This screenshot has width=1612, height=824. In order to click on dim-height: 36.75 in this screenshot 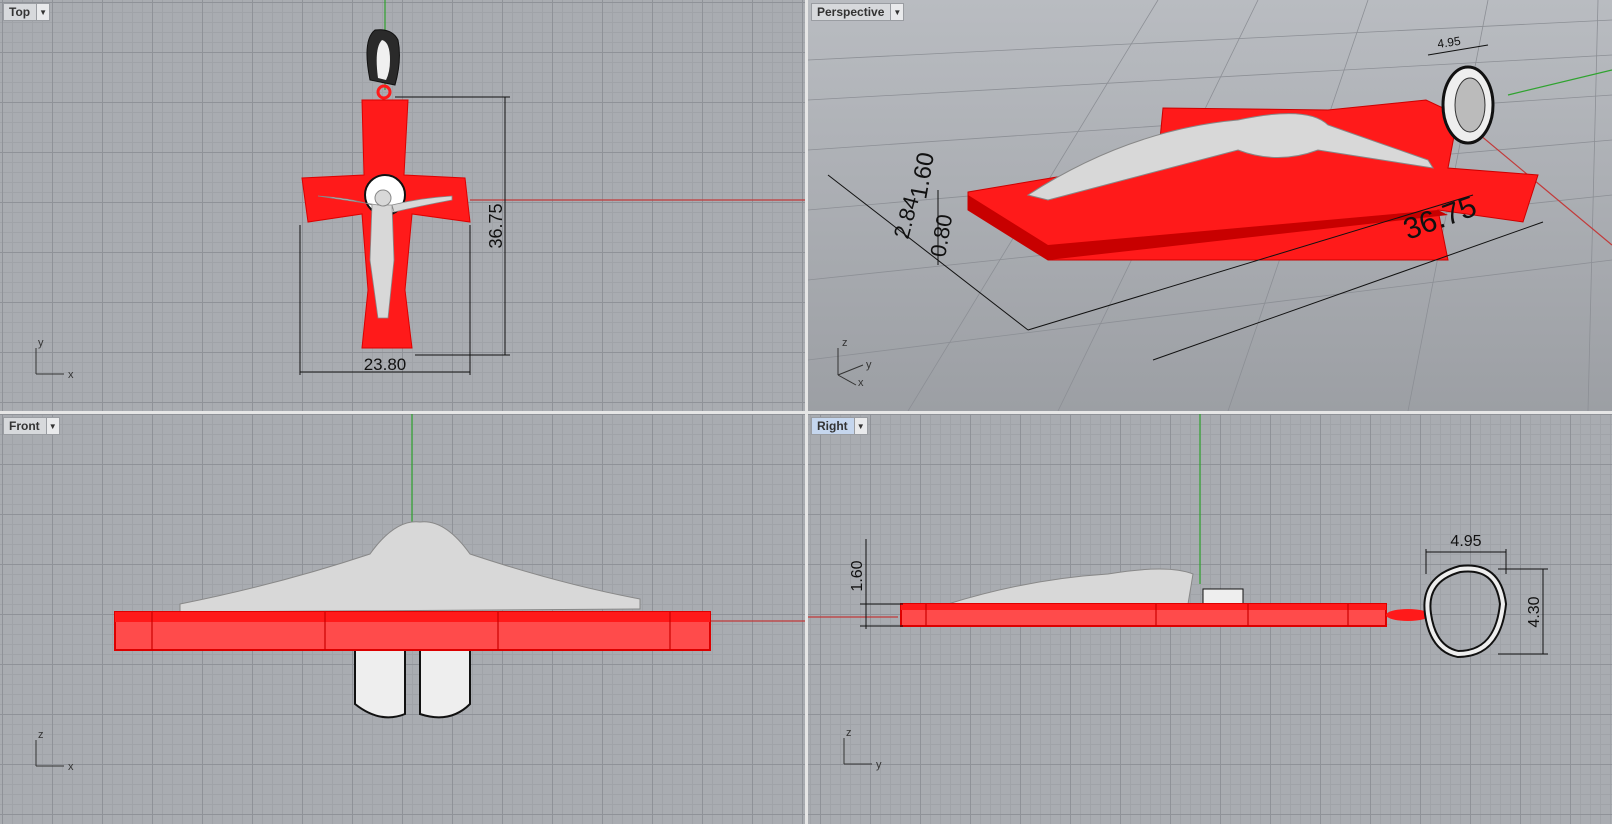, I will do `click(496, 225)`.